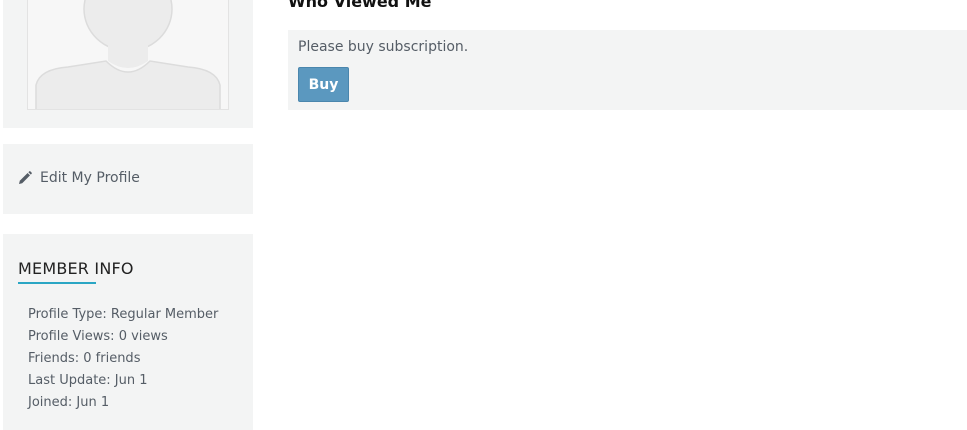  Describe the element at coordinates (90, 178) in the screenshot. I see `edit-profile-label: Edit My Profile` at that location.